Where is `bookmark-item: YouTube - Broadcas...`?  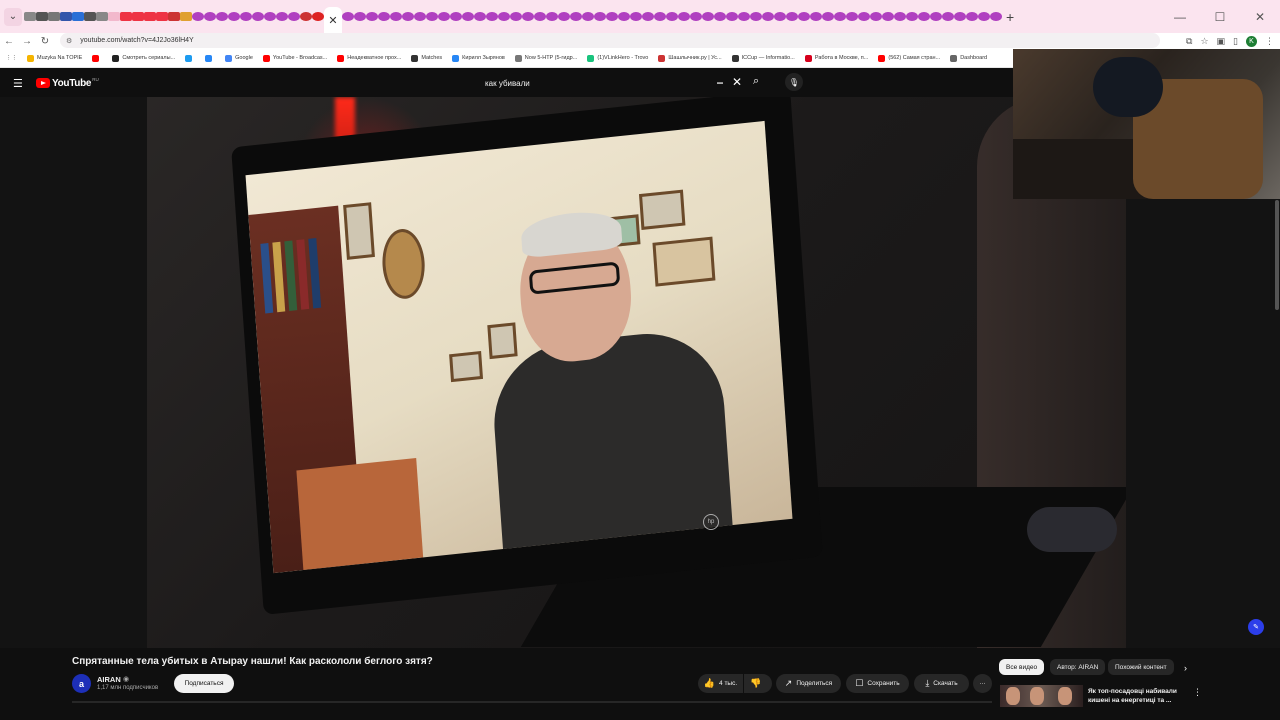
bookmark-item: YouTube - Broadcas... is located at coordinates (294, 58).